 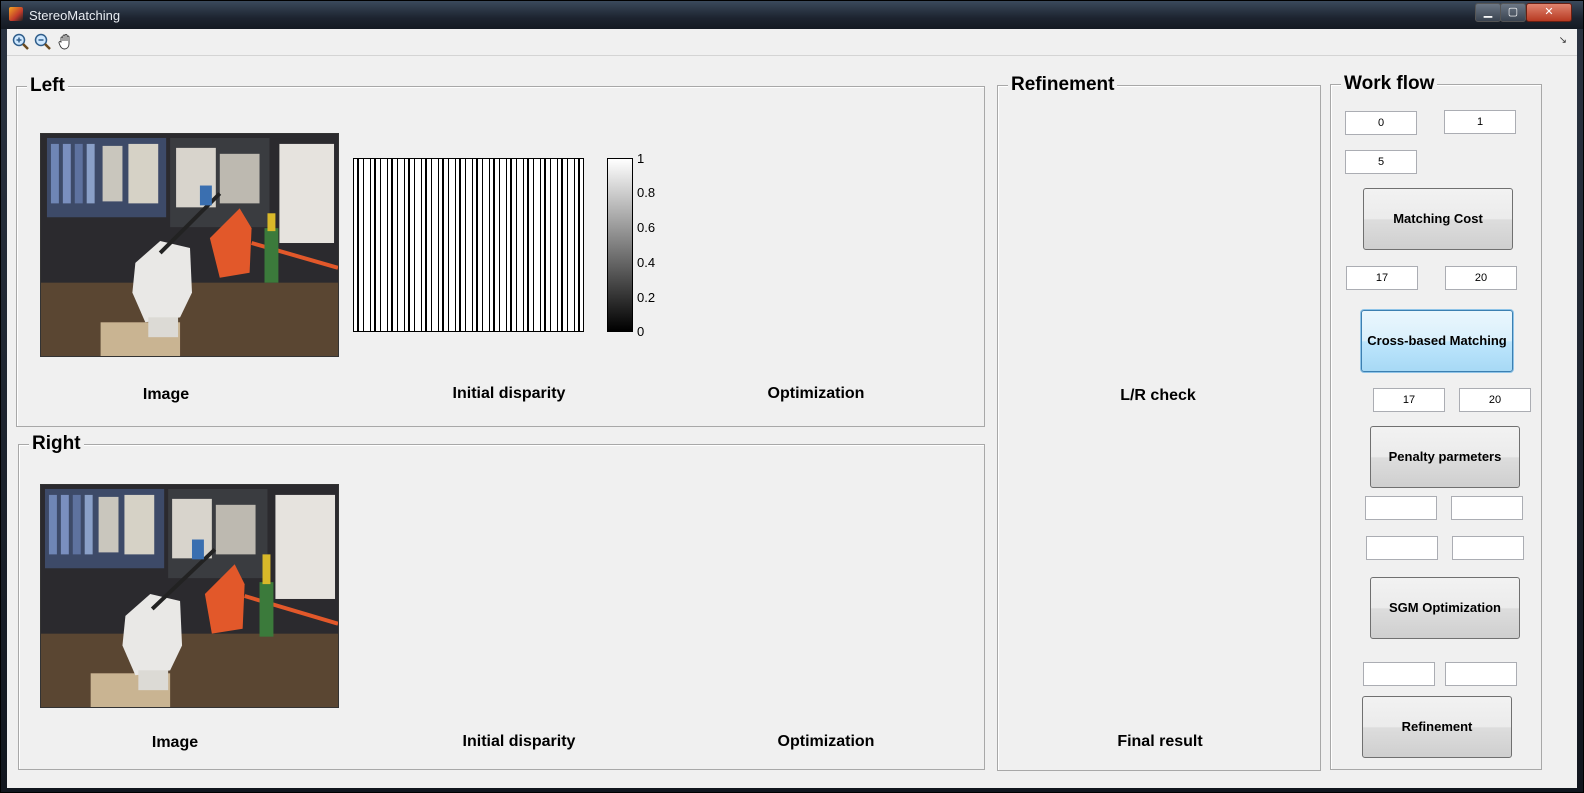 I want to click on final-result-caption: Final result, so click(x=1160, y=741).